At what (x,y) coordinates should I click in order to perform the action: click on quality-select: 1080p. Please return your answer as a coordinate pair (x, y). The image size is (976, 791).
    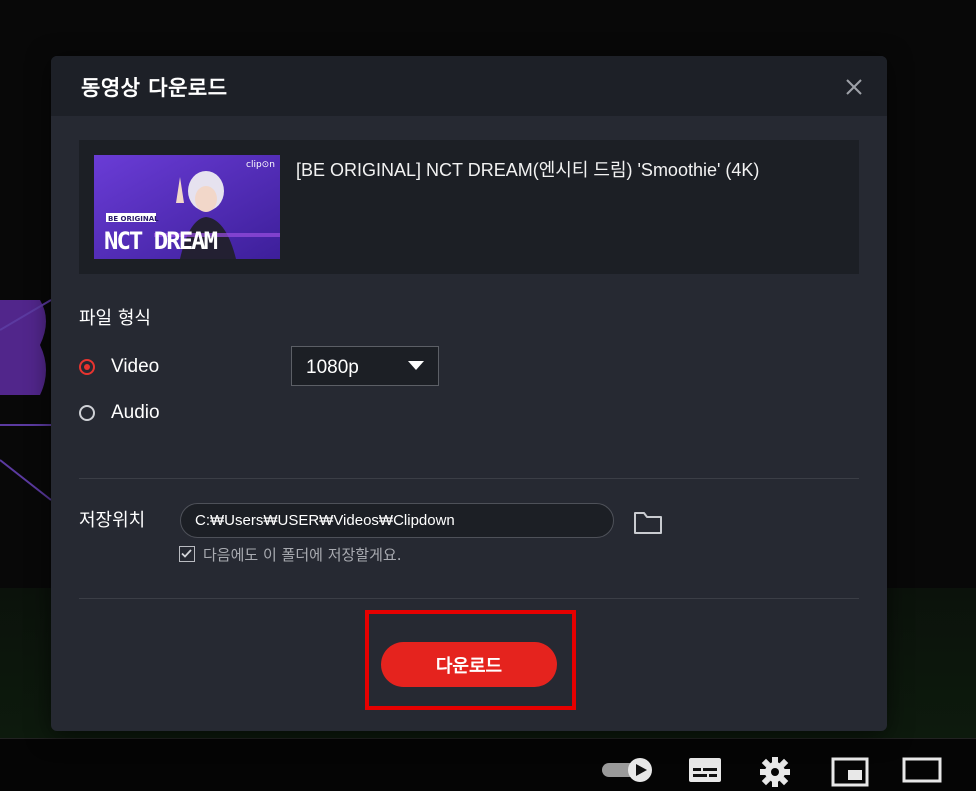
    Looking at the image, I should click on (365, 366).